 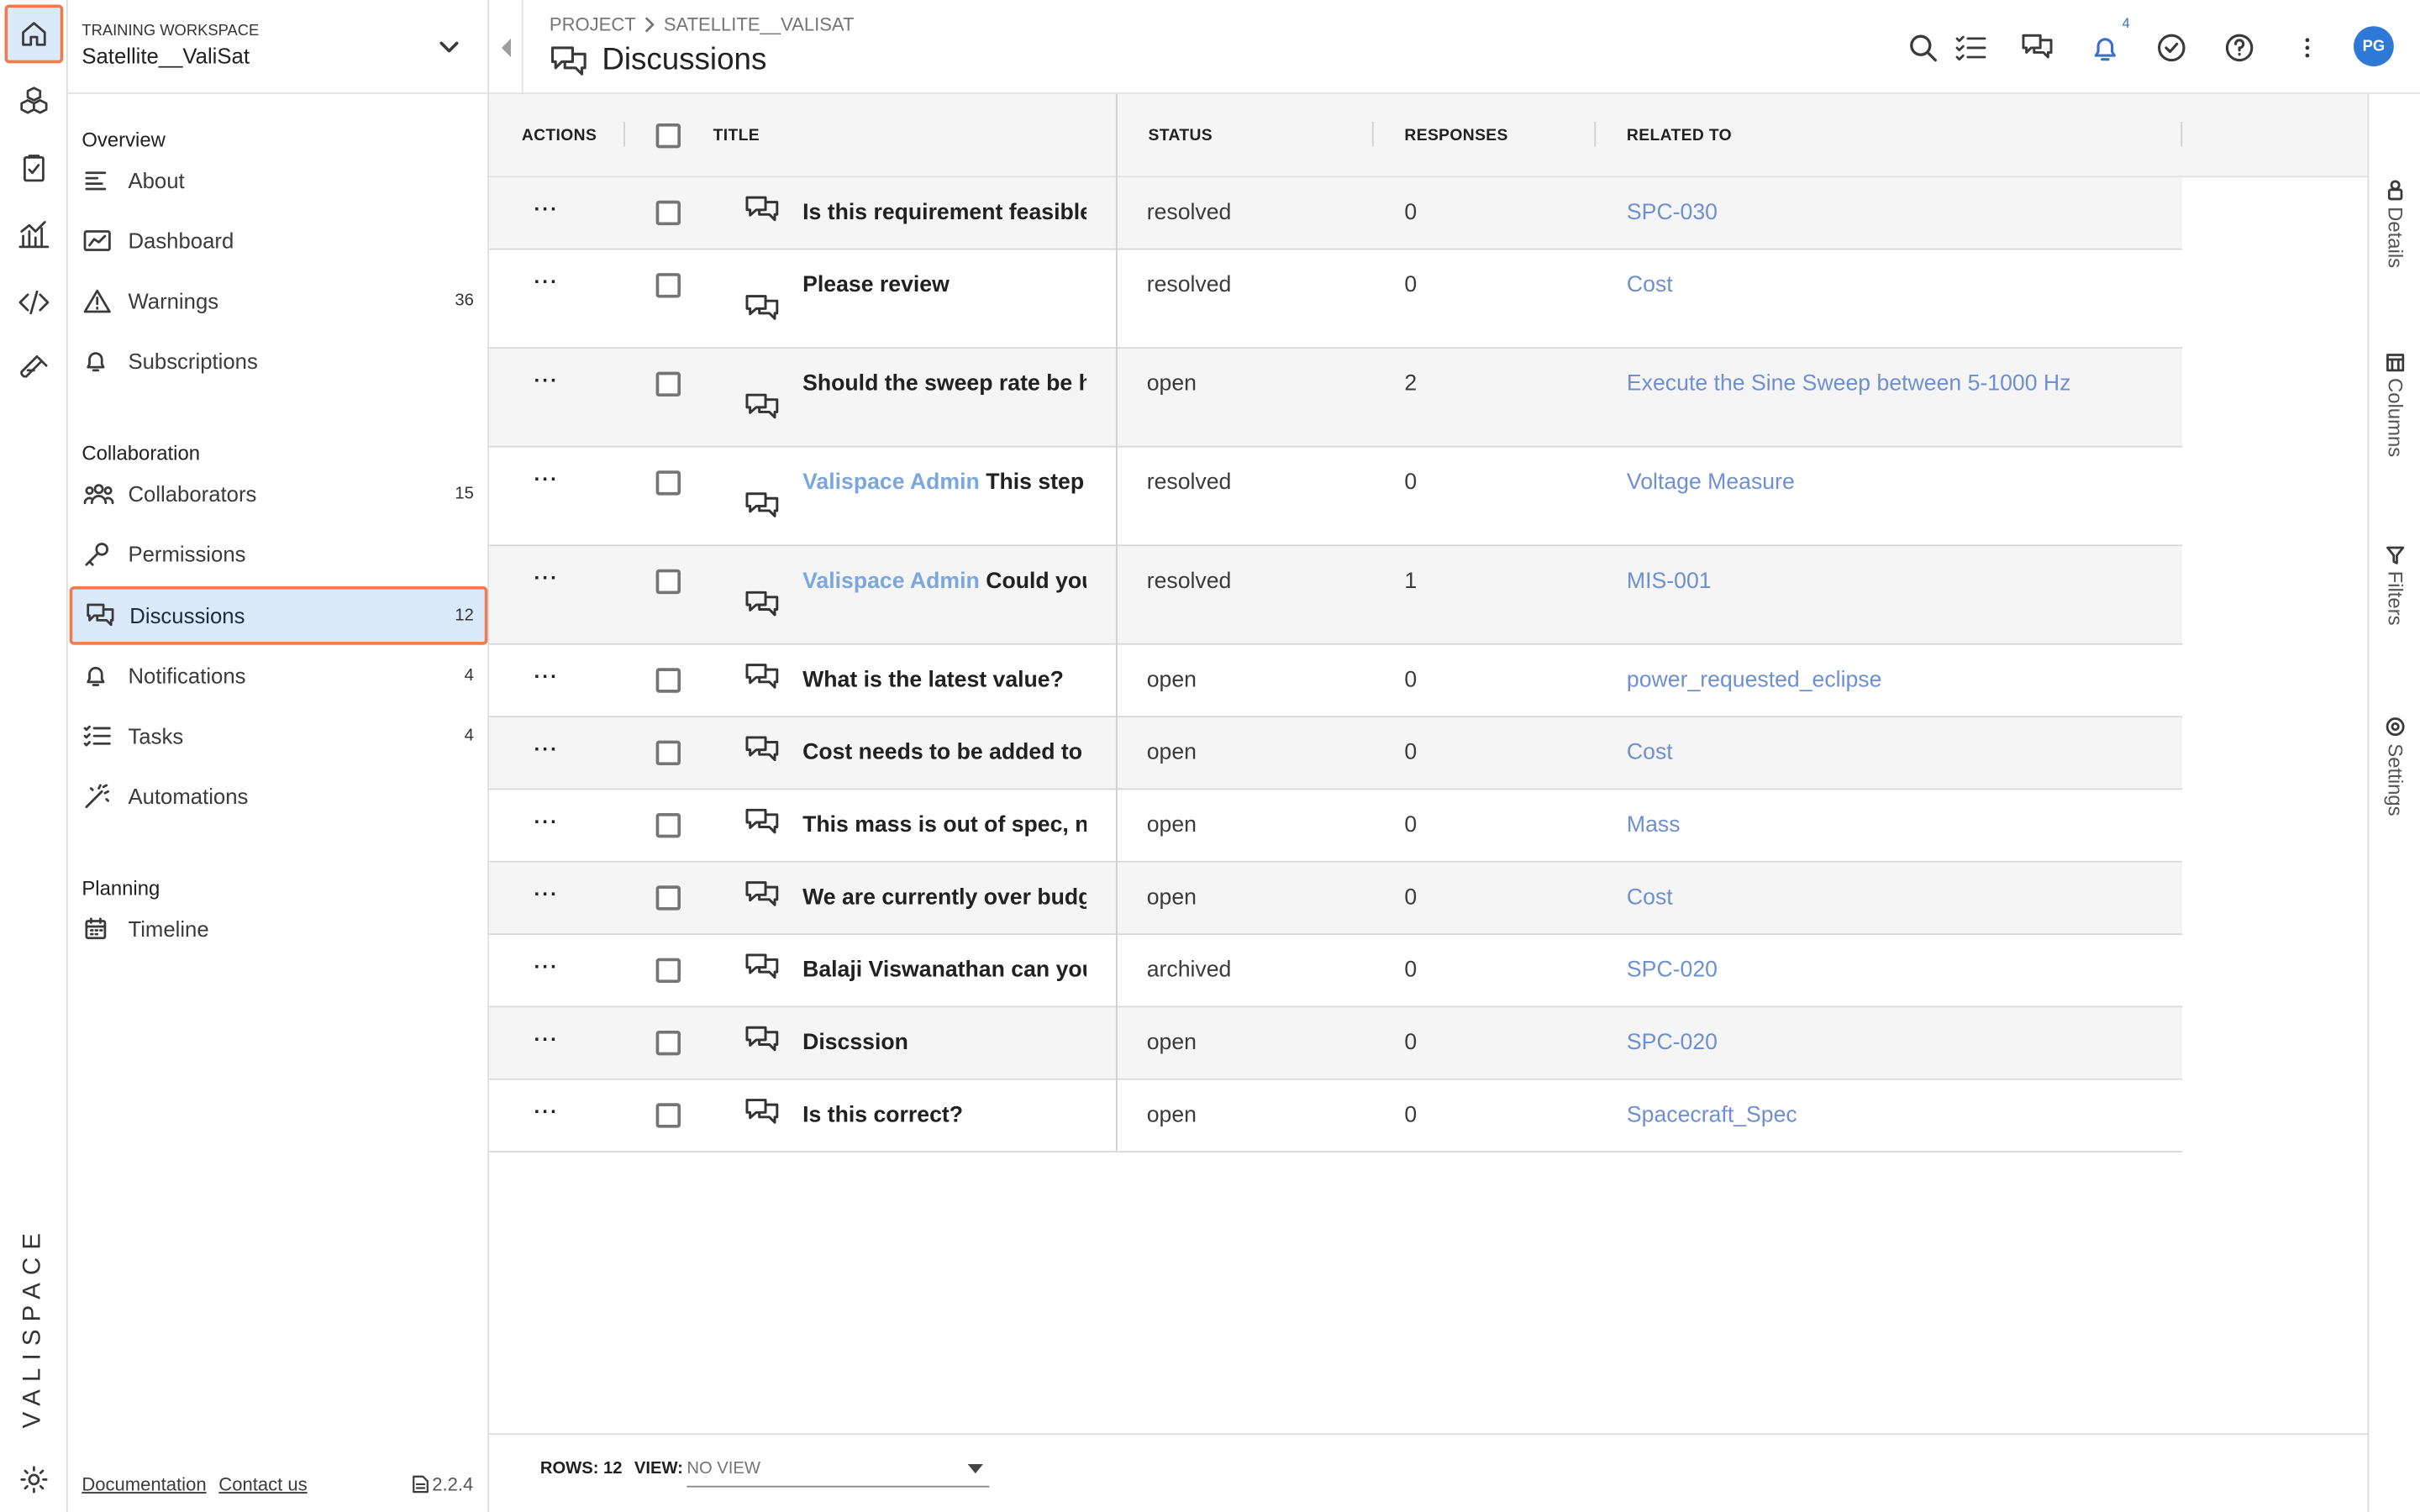 What do you see at coordinates (278, 180) in the screenshot?
I see `sidebar-item-about: About` at bounding box center [278, 180].